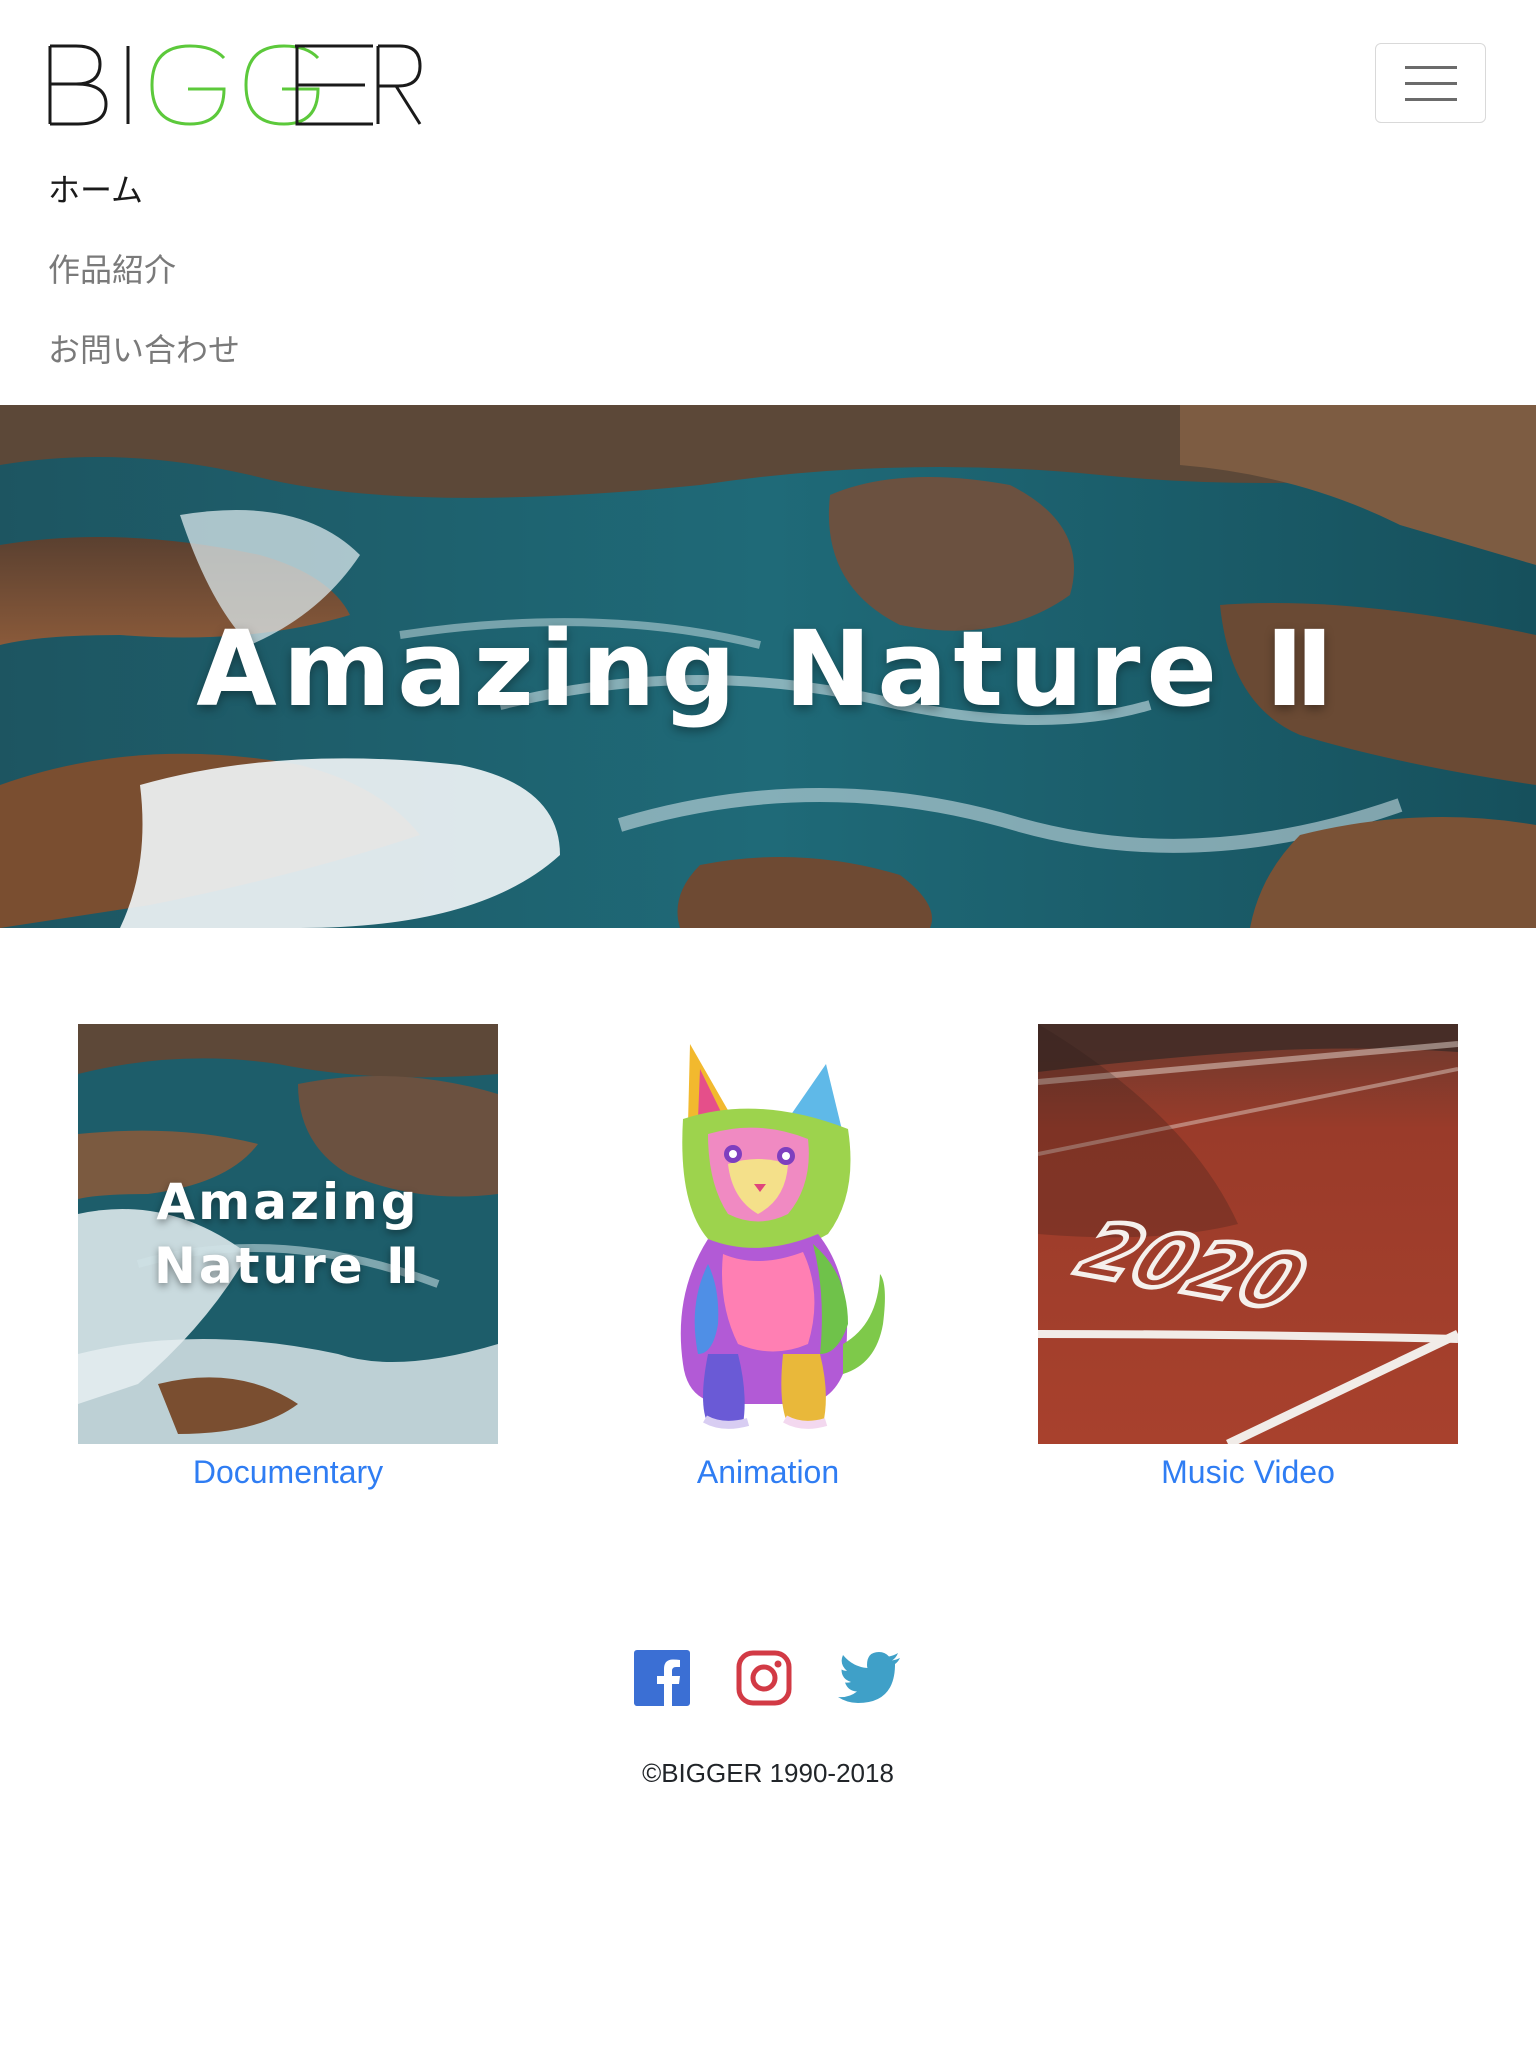 The height and width of the screenshot is (2048, 1536). I want to click on documentary-thumb-title: Amazing Nature Ⅱ, so click(288, 1234).